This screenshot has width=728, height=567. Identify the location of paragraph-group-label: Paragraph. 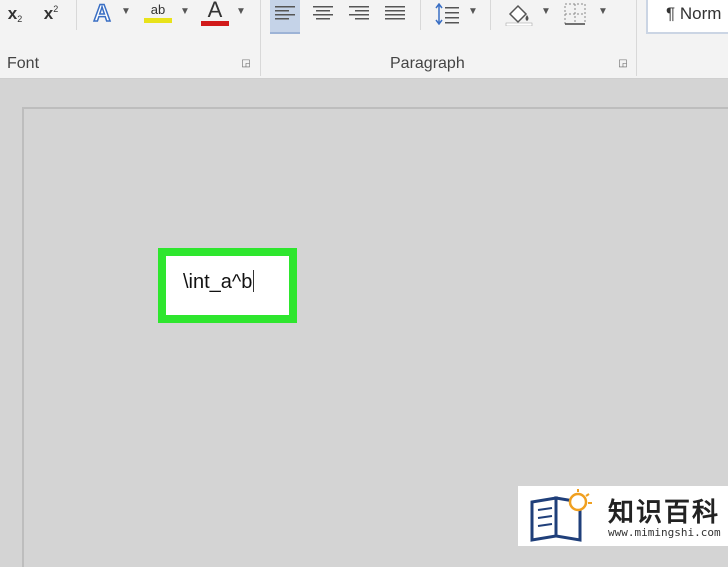
(427, 63).